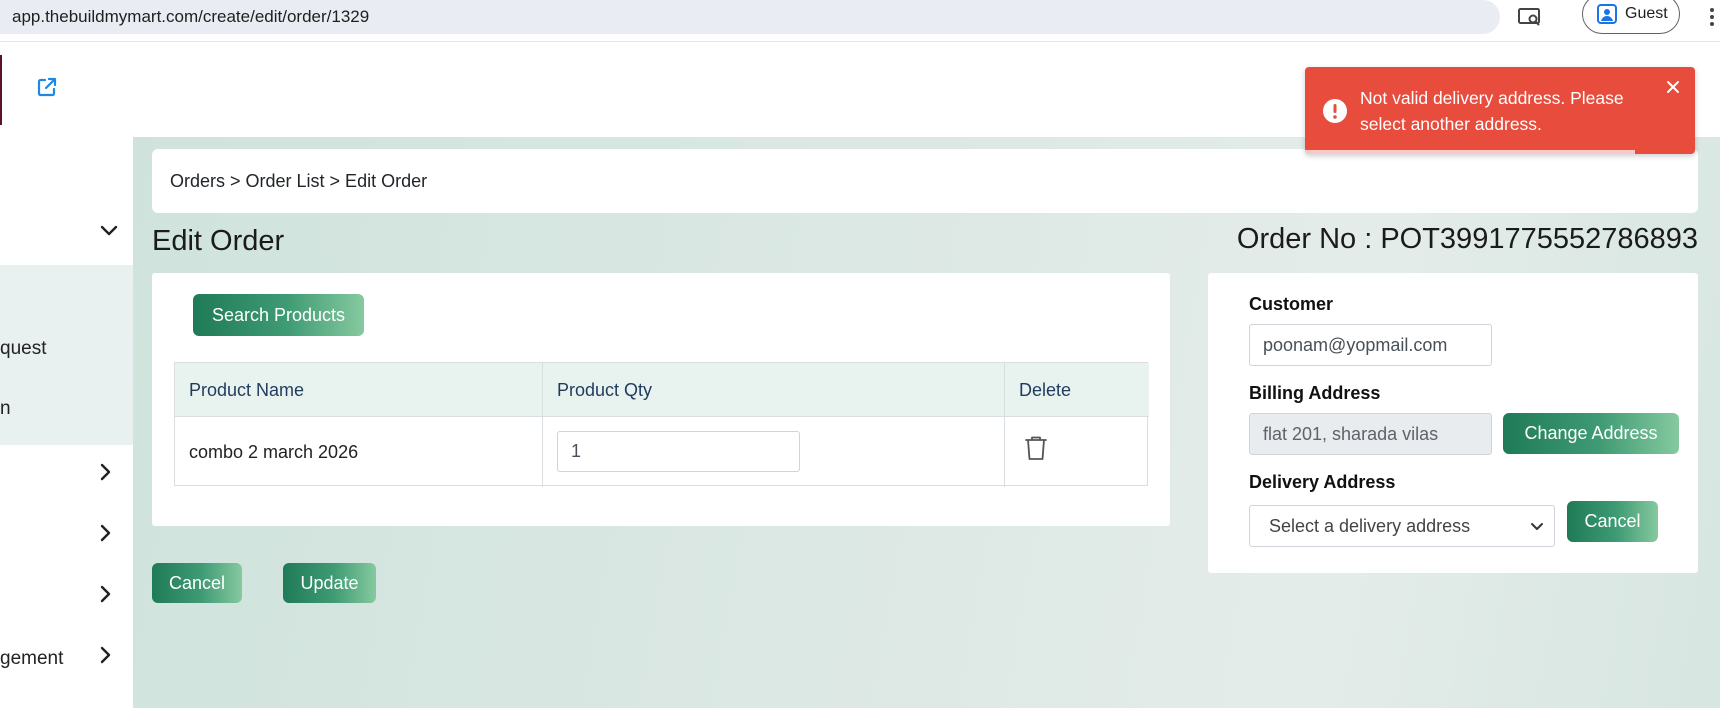  I want to click on search-products-button: Search Products, so click(278, 315).